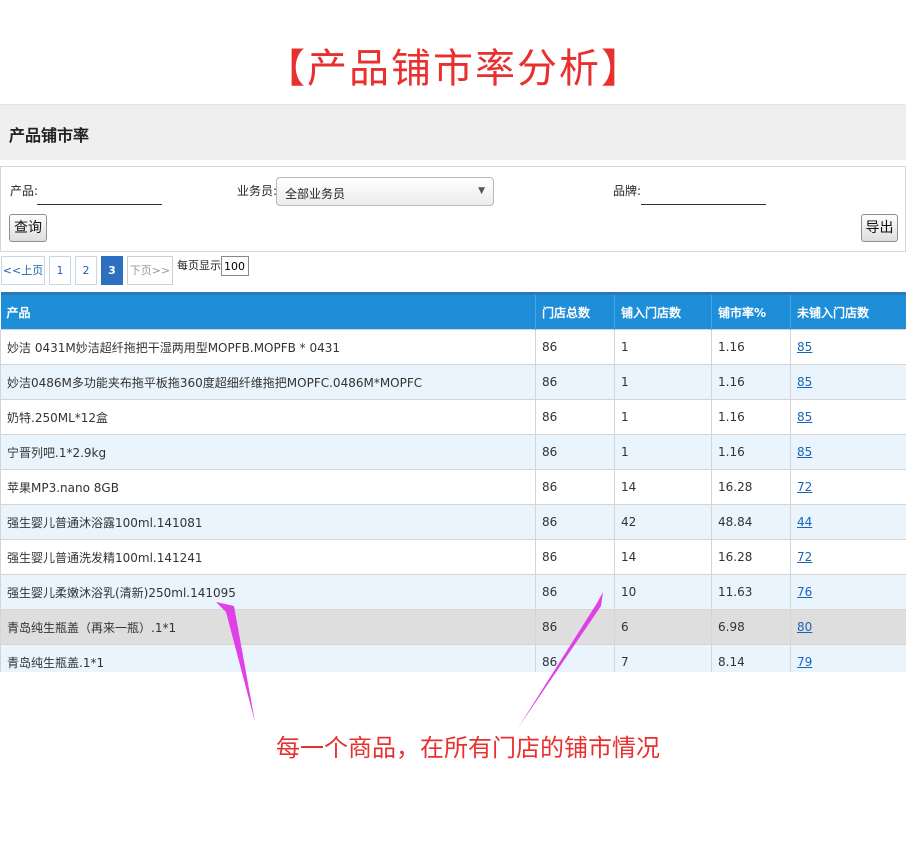 Image resolution: width=908 pixels, height=867 pixels. I want to click on page-link-2: 2, so click(86, 270).